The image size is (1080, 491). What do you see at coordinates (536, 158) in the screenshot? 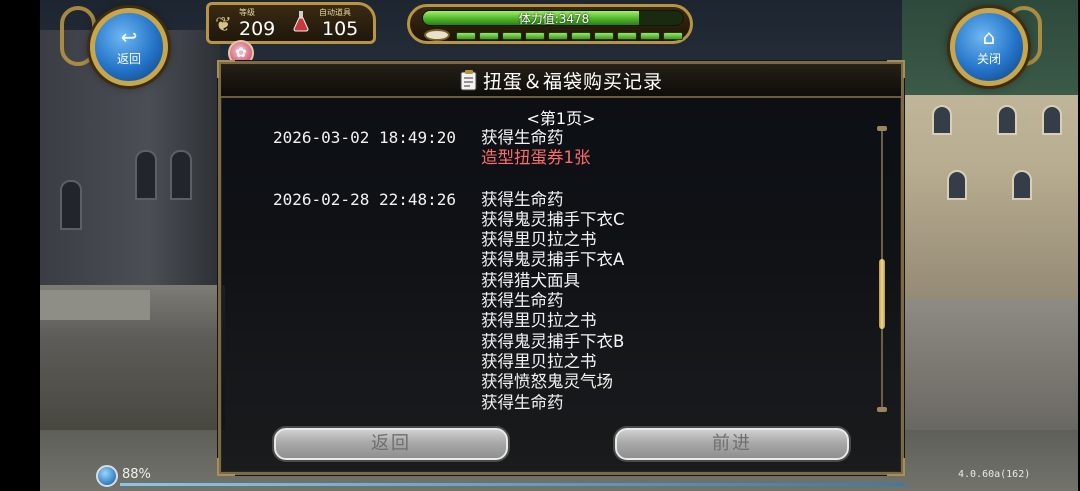
I see `record-item-highlight: 造型扭蛋券1张` at bounding box center [536, 158].